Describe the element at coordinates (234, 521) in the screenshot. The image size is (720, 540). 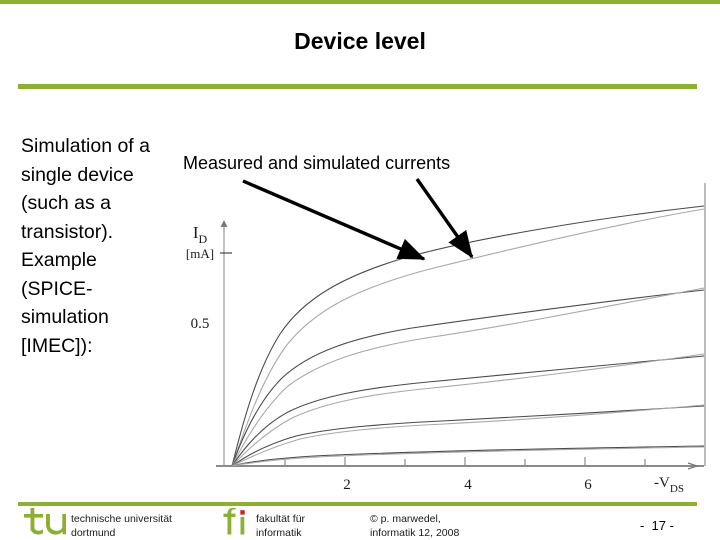
I see `fakultaet-informatik-logo` at that location.